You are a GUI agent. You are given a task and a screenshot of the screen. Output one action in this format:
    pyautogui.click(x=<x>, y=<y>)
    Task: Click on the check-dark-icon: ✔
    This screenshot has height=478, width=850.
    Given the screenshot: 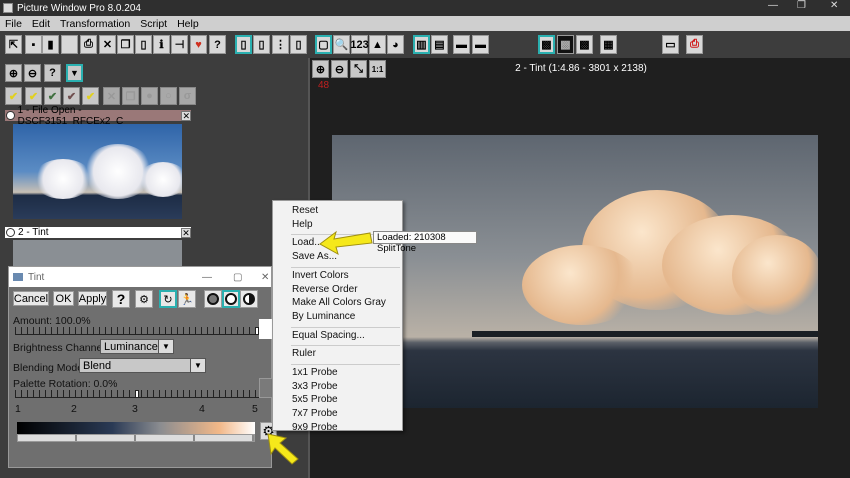 What is the action you would take?
    pyautogui.click(x=71, y=96)
    